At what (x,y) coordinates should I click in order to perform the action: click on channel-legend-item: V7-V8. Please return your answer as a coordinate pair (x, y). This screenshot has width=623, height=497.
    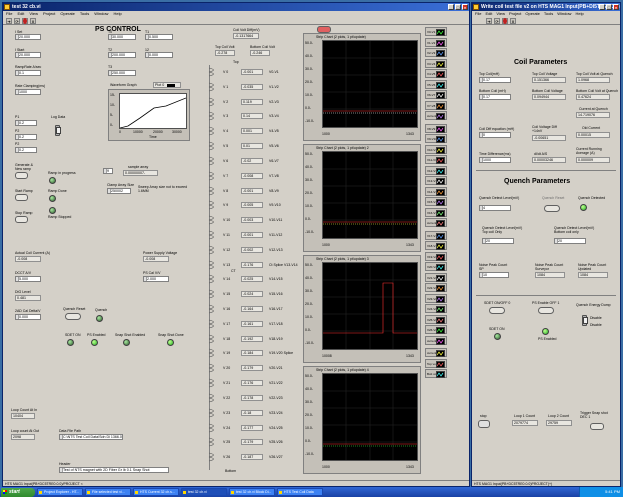
    Looking at the image, I should click on (436, 105).